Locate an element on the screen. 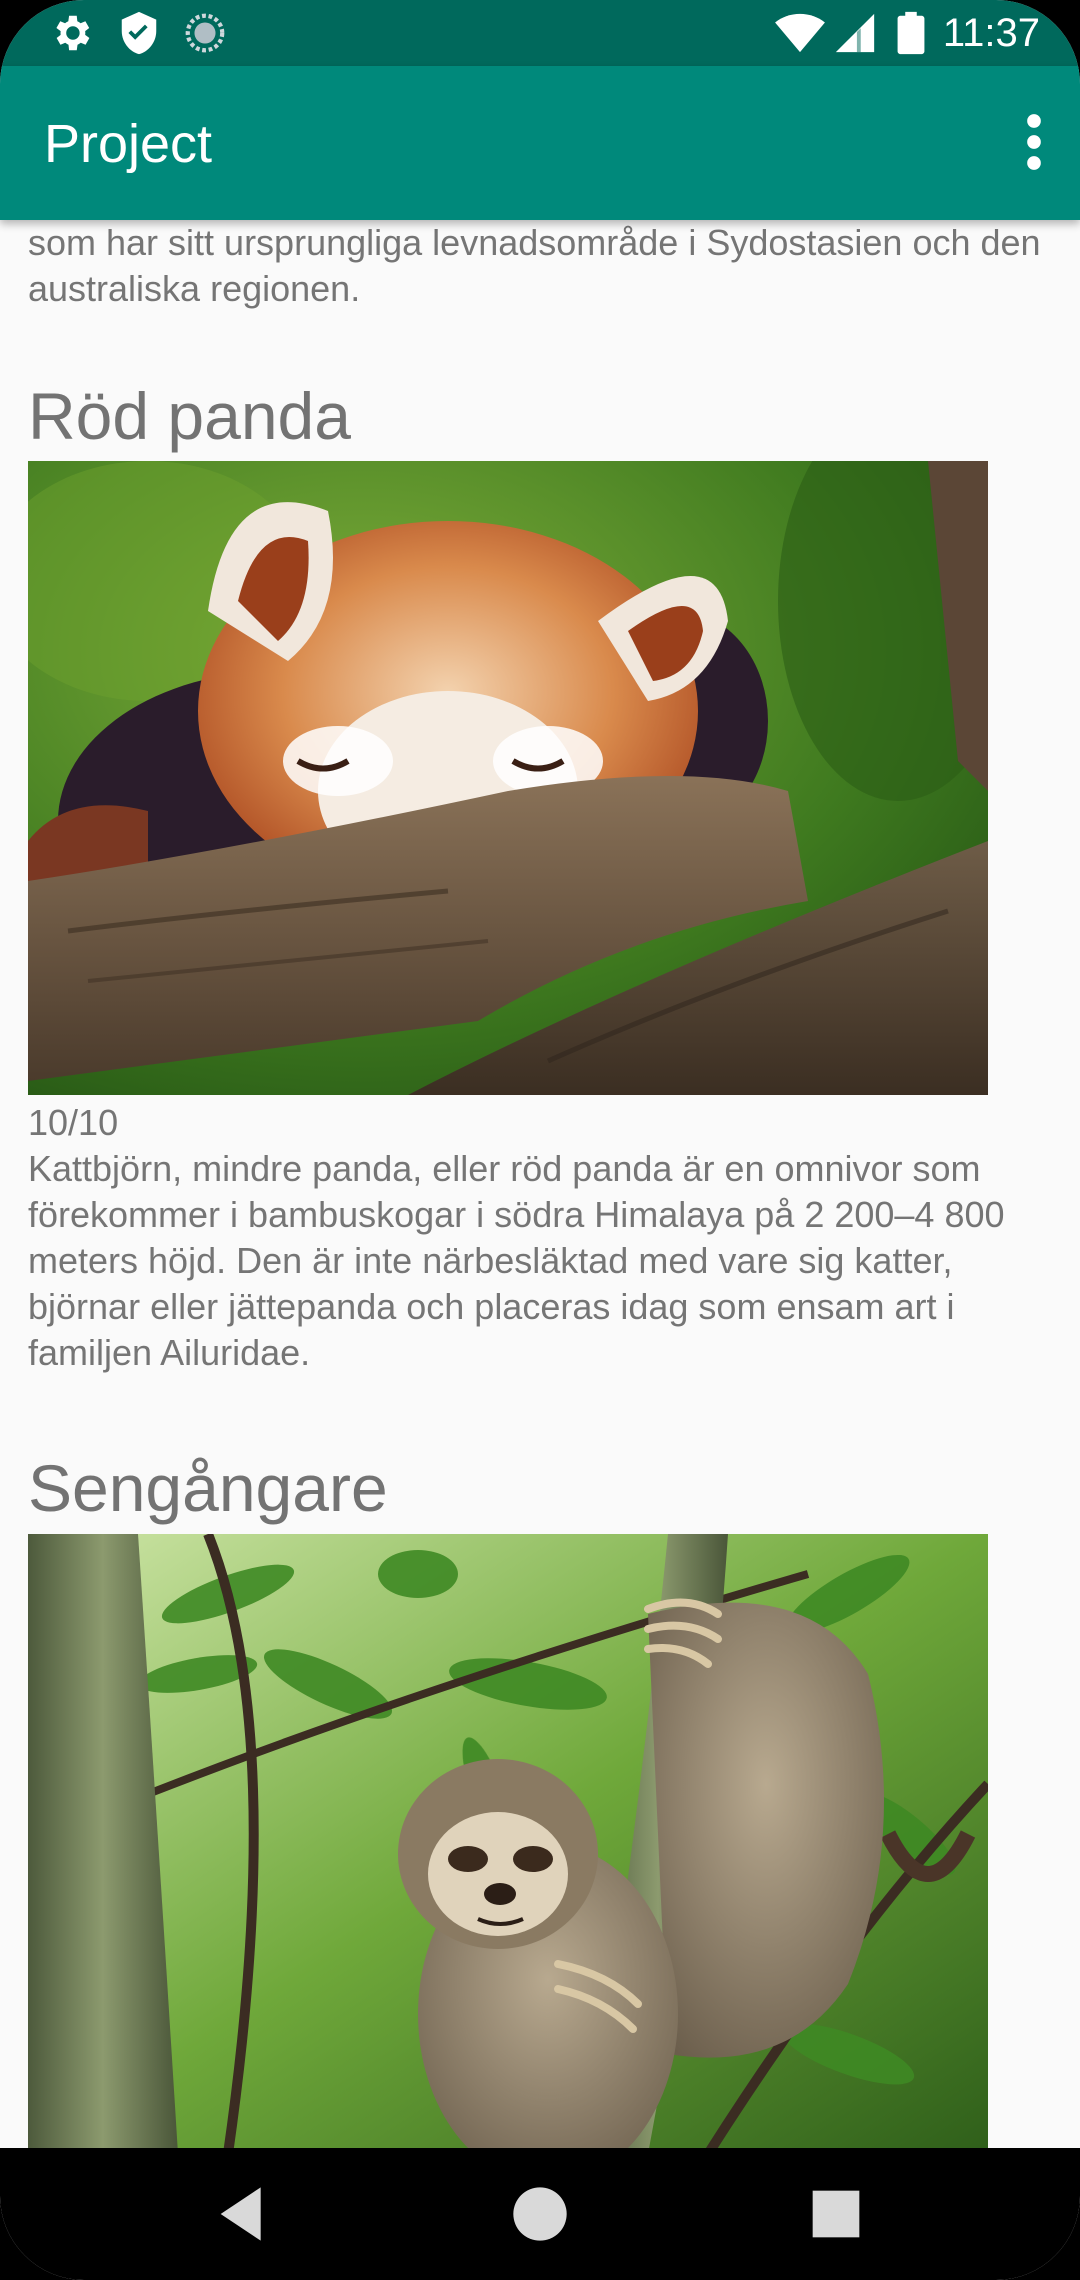 Image resolution: width=1080 pixels, height=2280 pixels. status-bar: 11:37 is located at coordinates (540, 33).